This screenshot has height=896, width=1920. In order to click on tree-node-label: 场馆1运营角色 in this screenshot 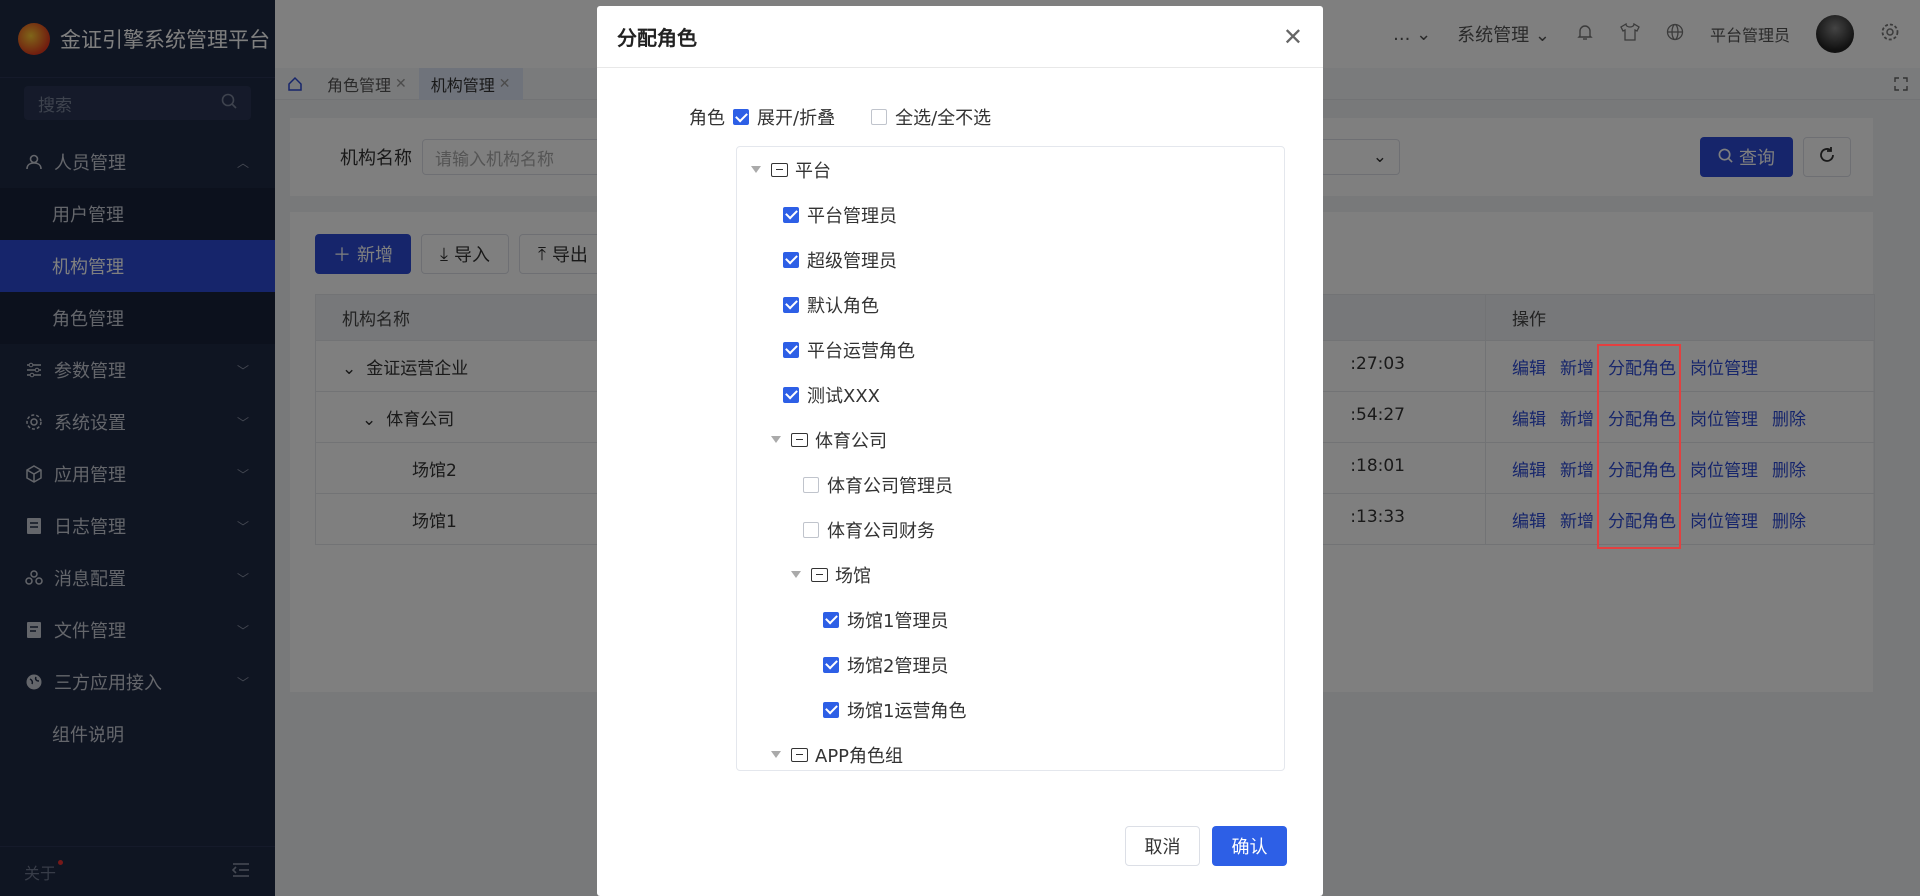, I will do `click(907, 711)`.